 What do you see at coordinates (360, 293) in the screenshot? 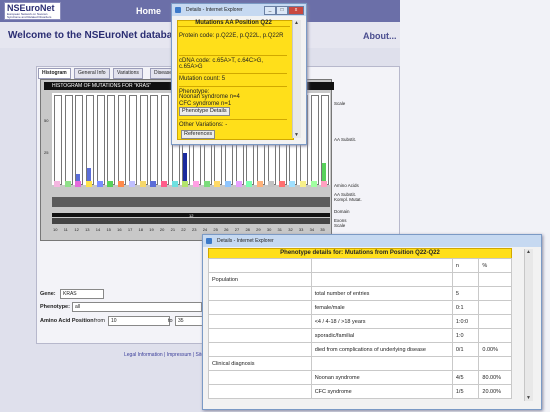
I see `table-row: total number of entries 5` at bounding box center [360, 293].